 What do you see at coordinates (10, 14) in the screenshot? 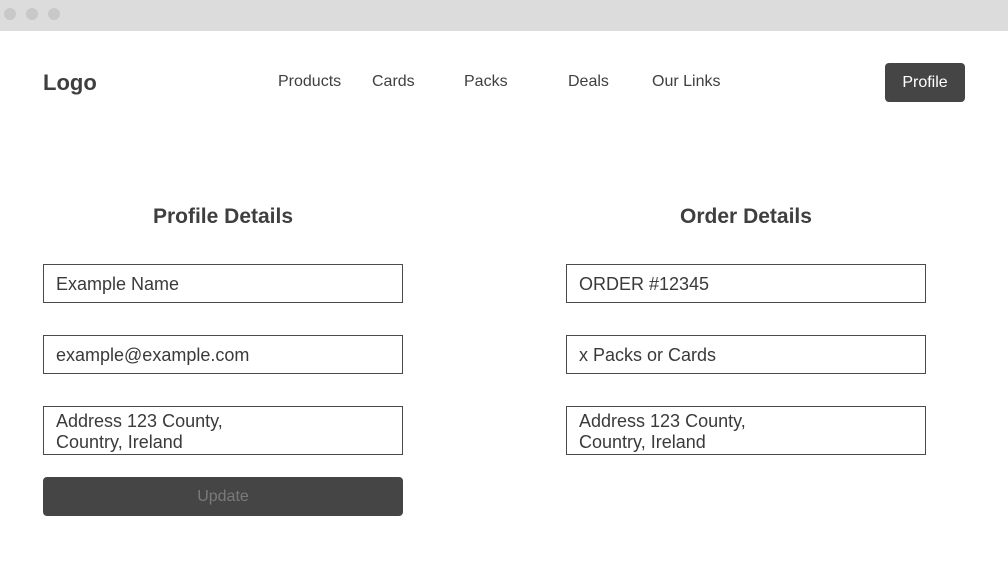
I see `window-close-control` at bounding box center [10, 14].